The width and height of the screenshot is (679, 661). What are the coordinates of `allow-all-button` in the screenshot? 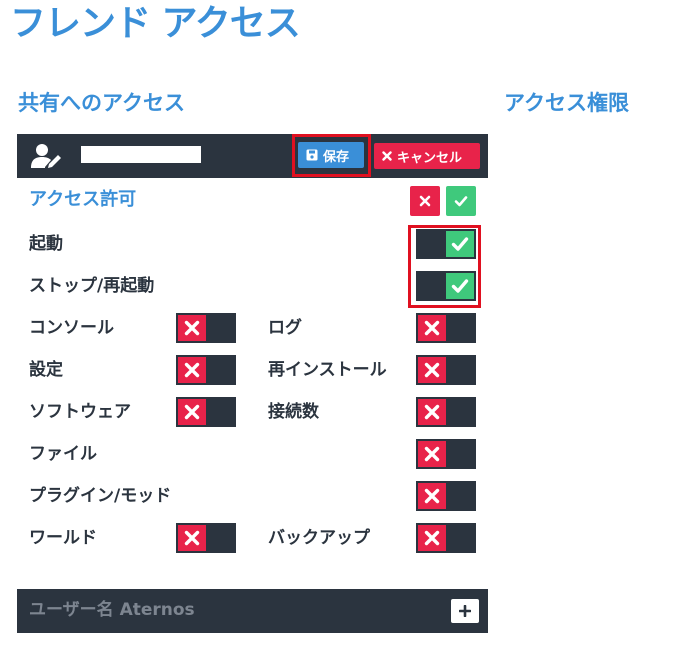 It's located at (461, 201).